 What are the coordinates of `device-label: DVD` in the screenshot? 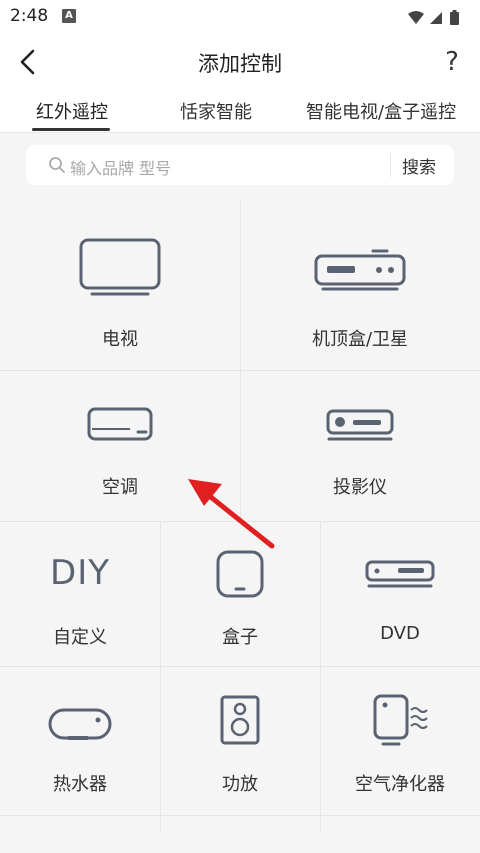 It's located at (400, 633).